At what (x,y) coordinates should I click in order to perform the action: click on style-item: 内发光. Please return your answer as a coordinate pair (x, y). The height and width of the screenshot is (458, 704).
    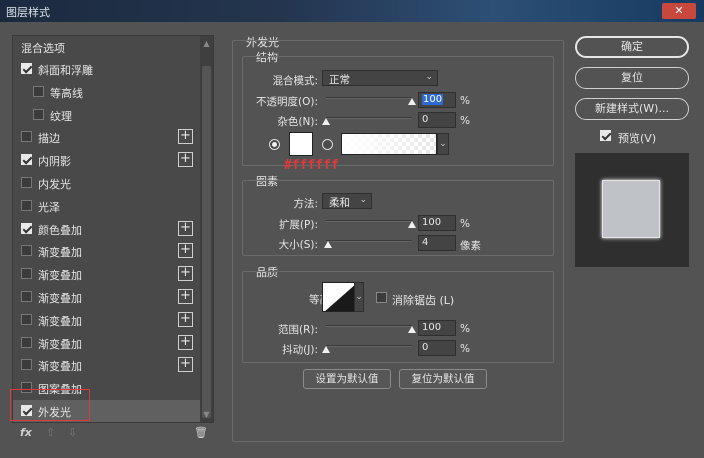
    Looking at the image, I should click on (107, 183).